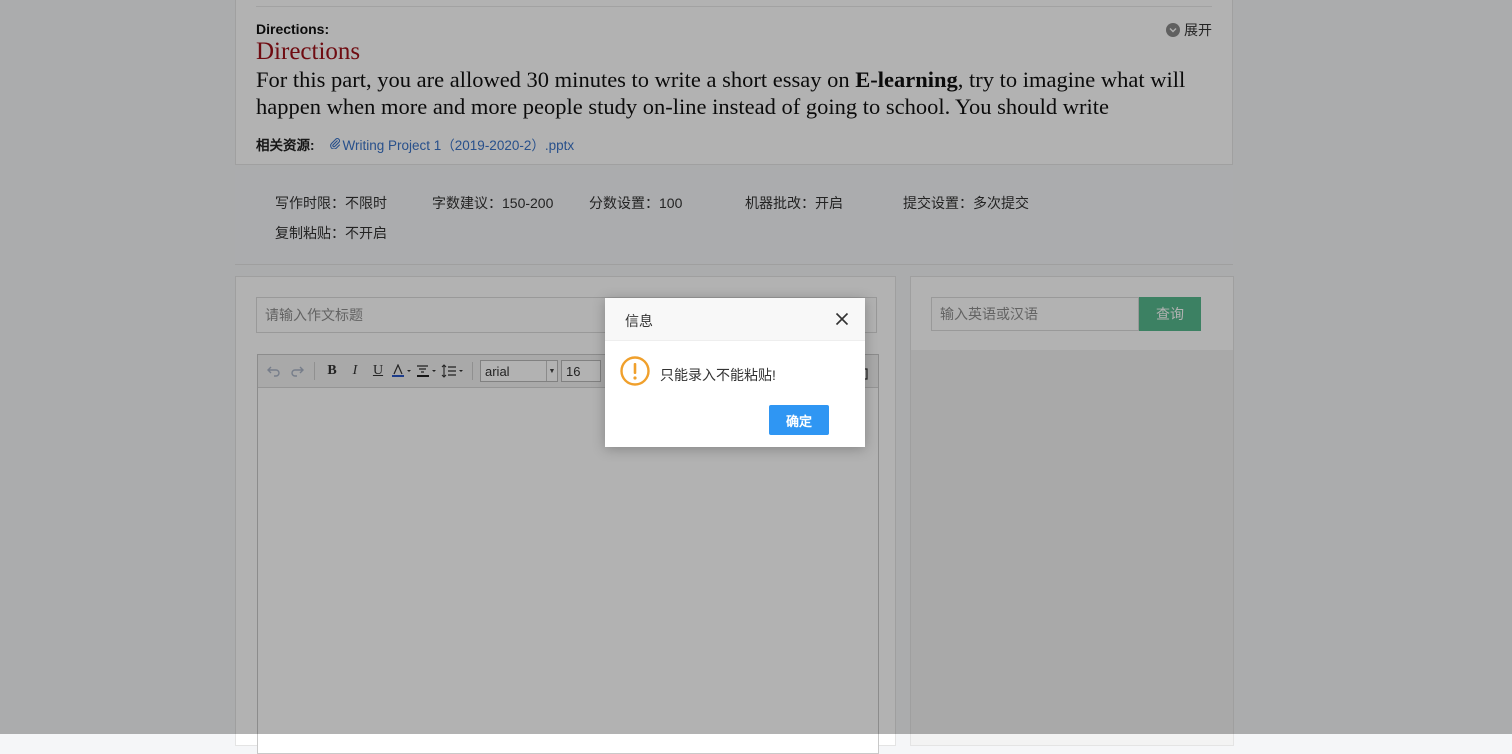 Image resolution: width=1512 pixels, height=754 pixels. What do you see at coordinates (799, 420) in the screenshot?
I see `confirm-button: 确定` at bounding box center [799, 420].